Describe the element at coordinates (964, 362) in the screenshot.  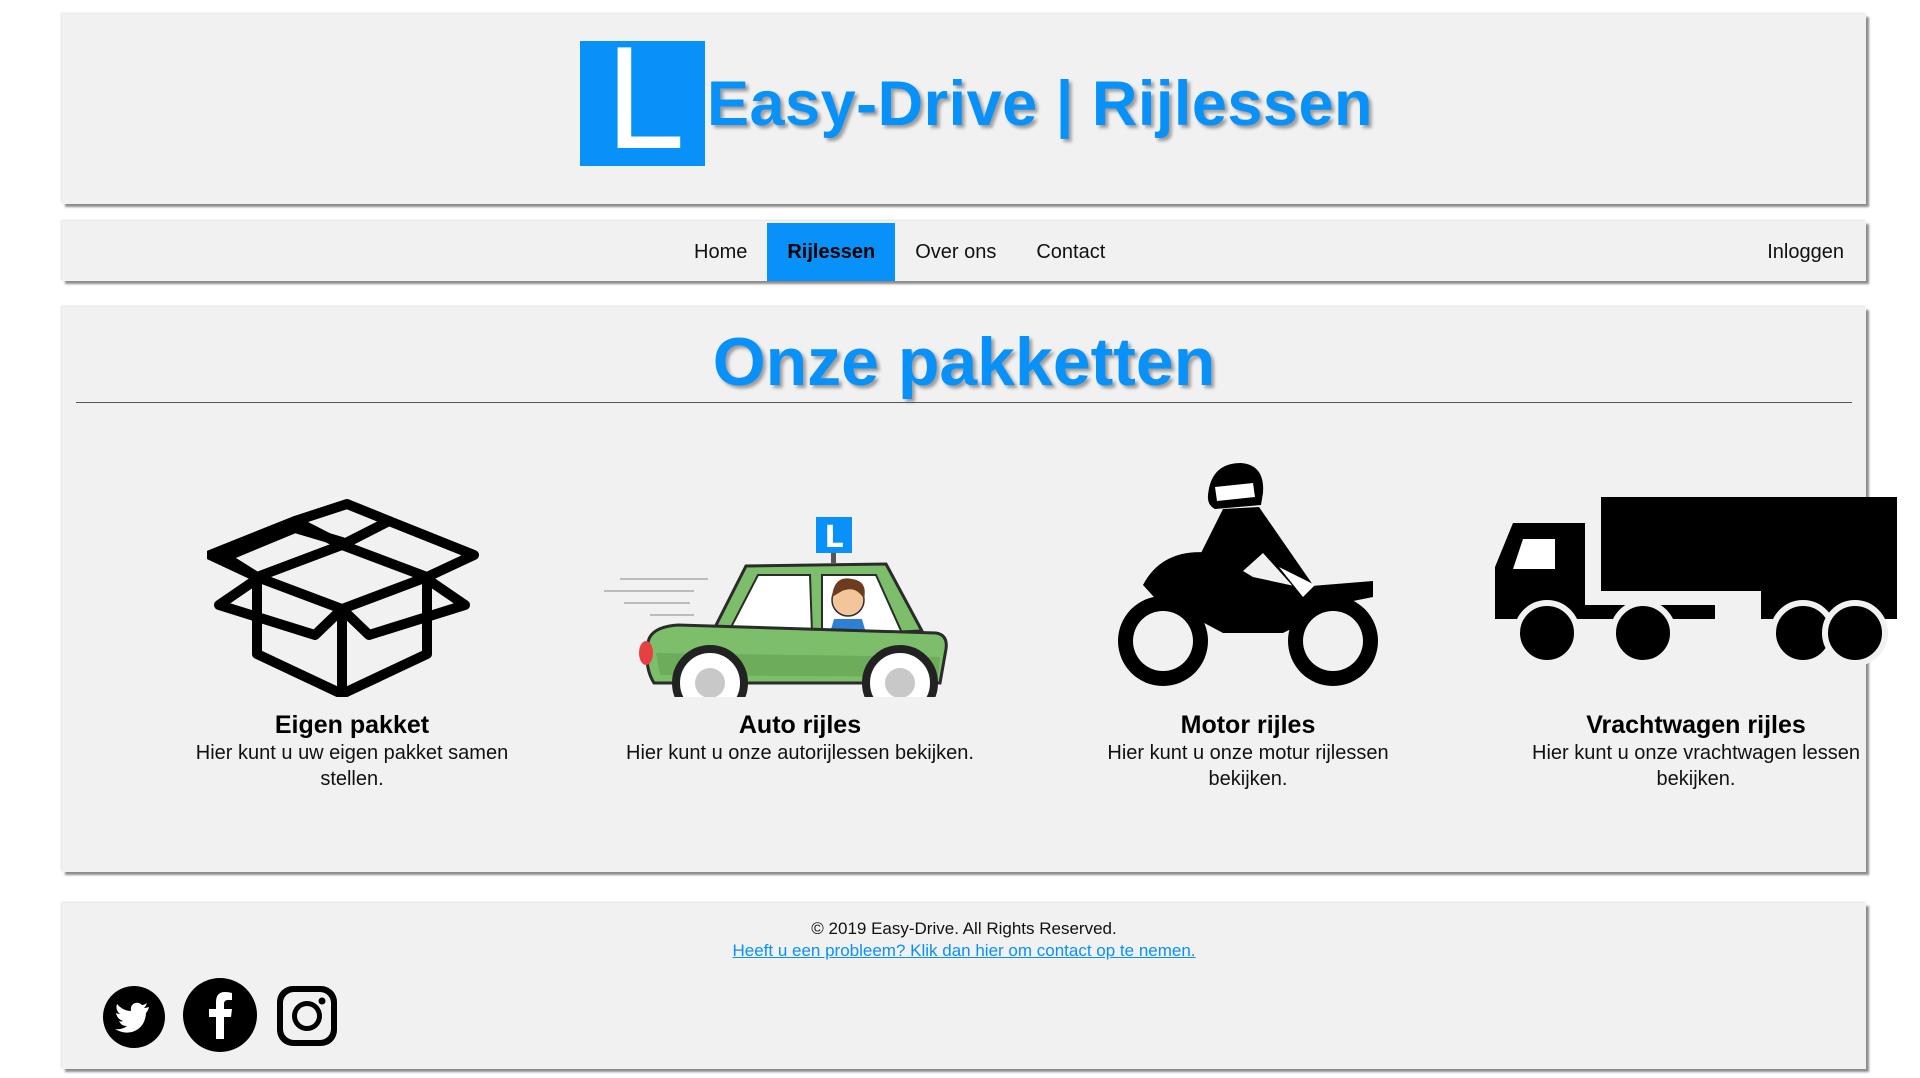
I see `page-title: Onze pakketten` at that location.